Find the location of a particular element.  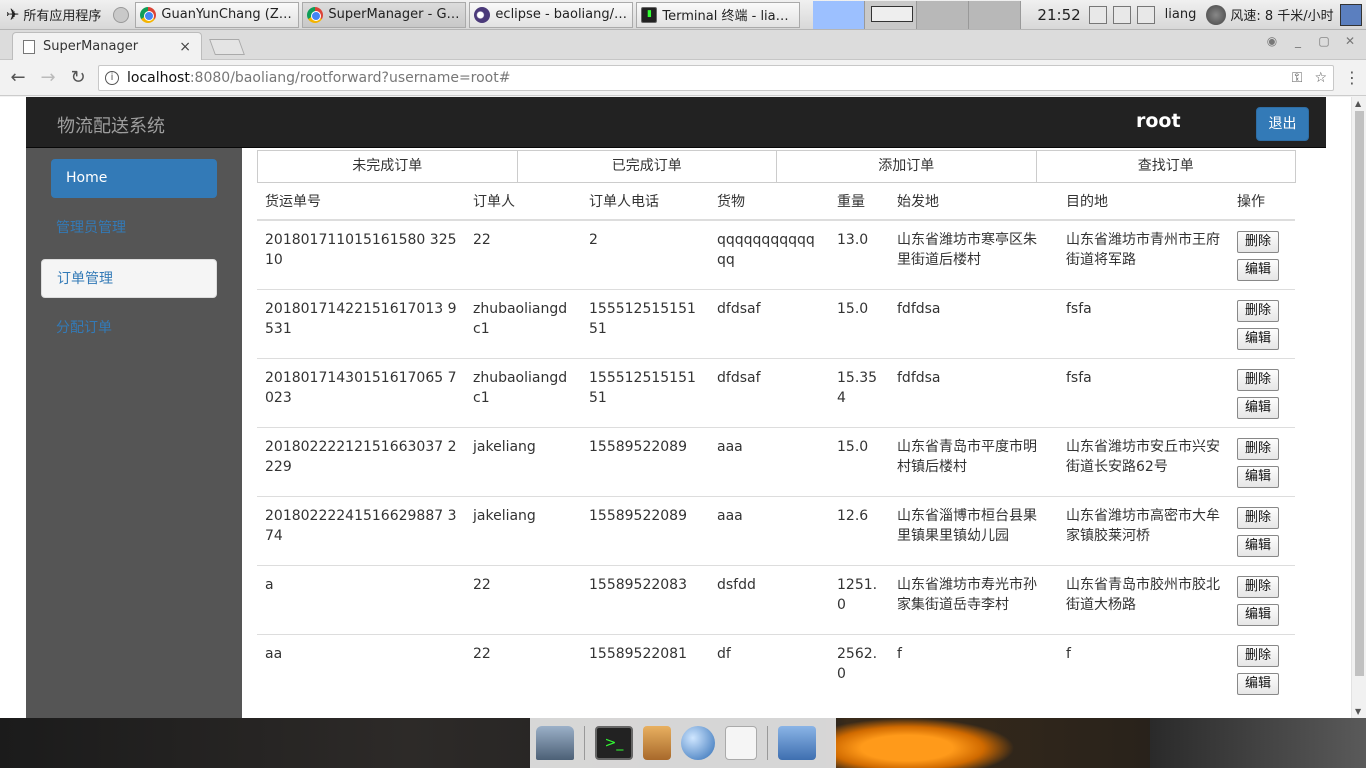

sidebar-item-admin-management: 管理员管理 is located at coordinates (129, 228).